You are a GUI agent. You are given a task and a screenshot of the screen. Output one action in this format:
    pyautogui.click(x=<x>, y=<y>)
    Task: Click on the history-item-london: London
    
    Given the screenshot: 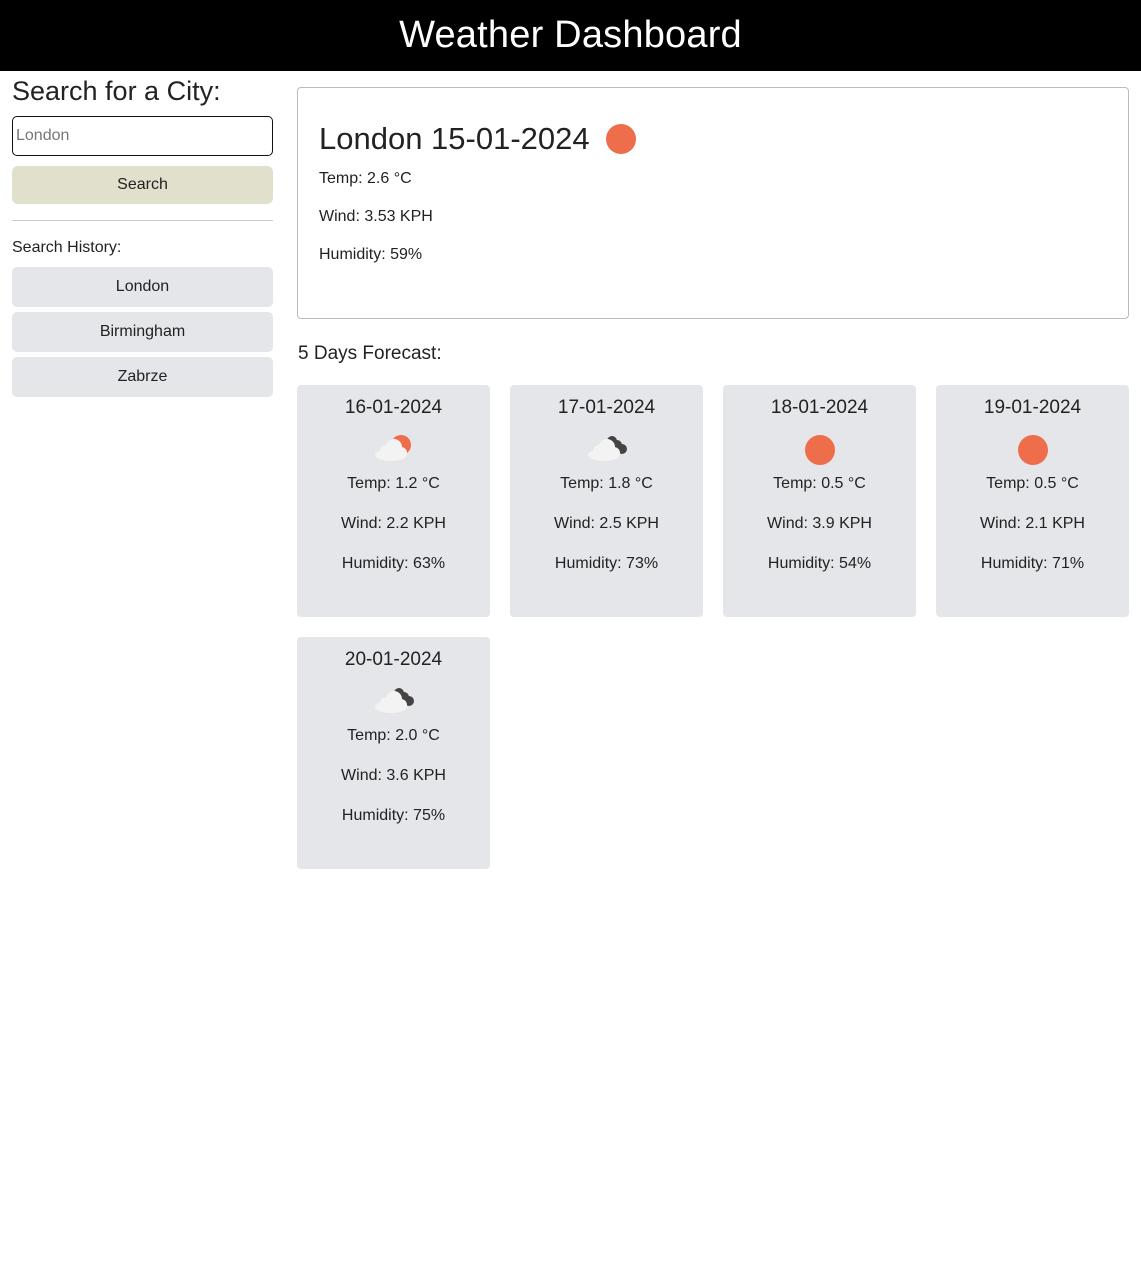 What is the action you would take?
    pyautogui.click(x=142, y=287)
    